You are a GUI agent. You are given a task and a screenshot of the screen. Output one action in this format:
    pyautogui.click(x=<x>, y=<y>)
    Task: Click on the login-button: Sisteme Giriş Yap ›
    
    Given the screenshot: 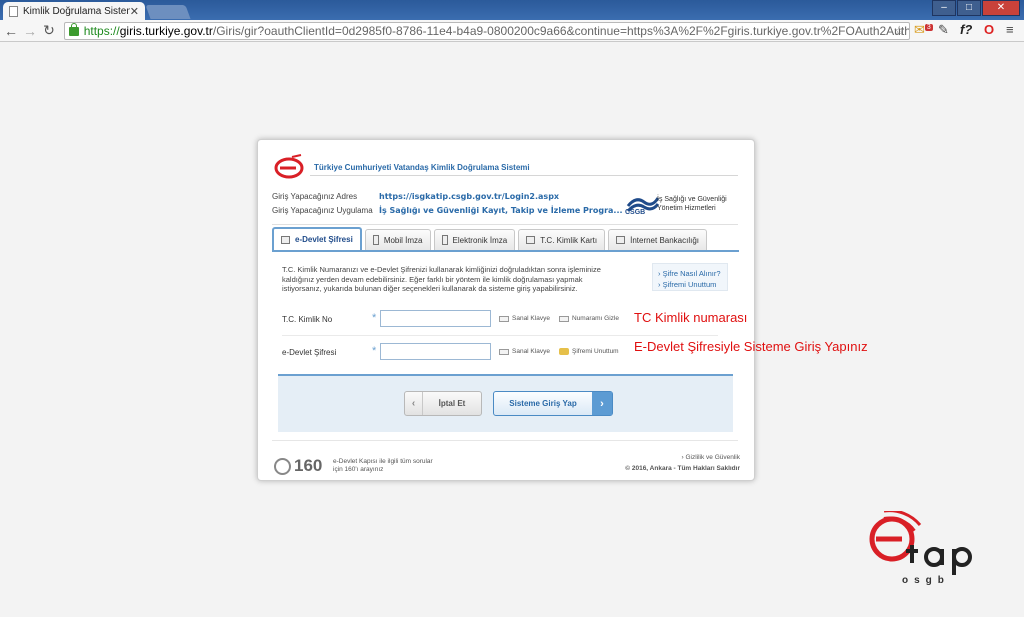 What is the action you would take?
    pyautogui.click(x=553, y=403)
    